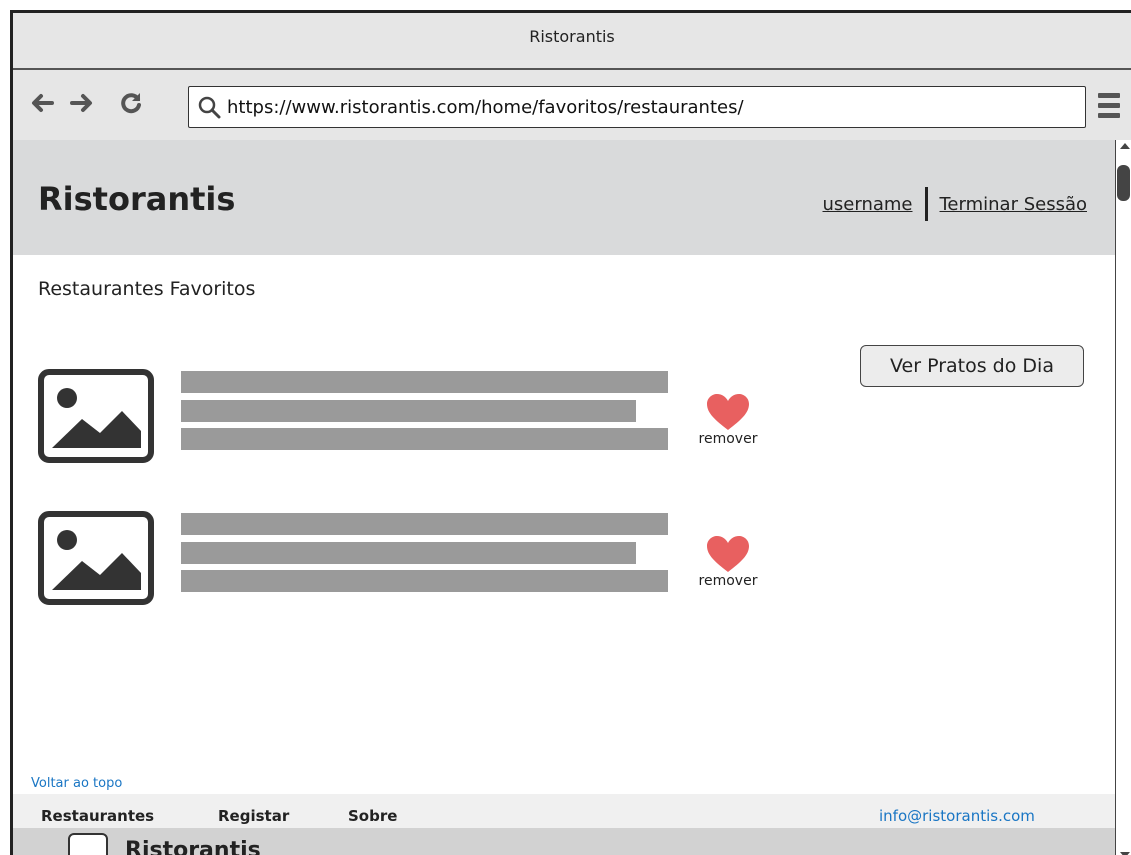 The height and width of the screenshot is (855, 1131). What do you see at coordinates (82, 103) in the screenshot?
I see `forward-arrow-icon` at bounding box center [82, 103].